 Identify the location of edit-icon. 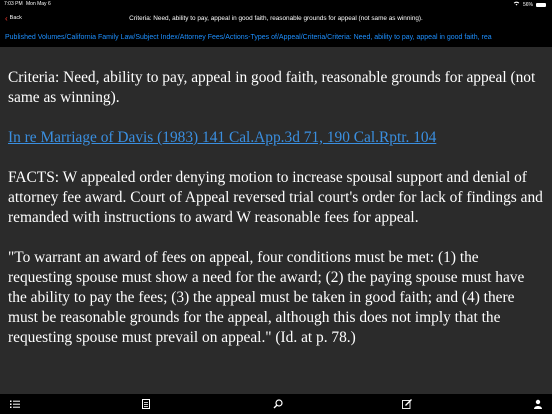
(407, 404).